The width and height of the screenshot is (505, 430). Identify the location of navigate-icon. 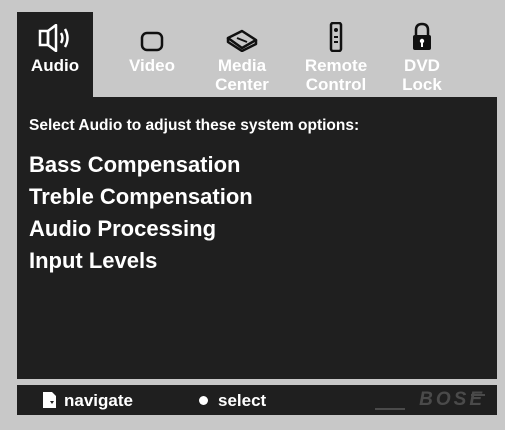
(49, 400).